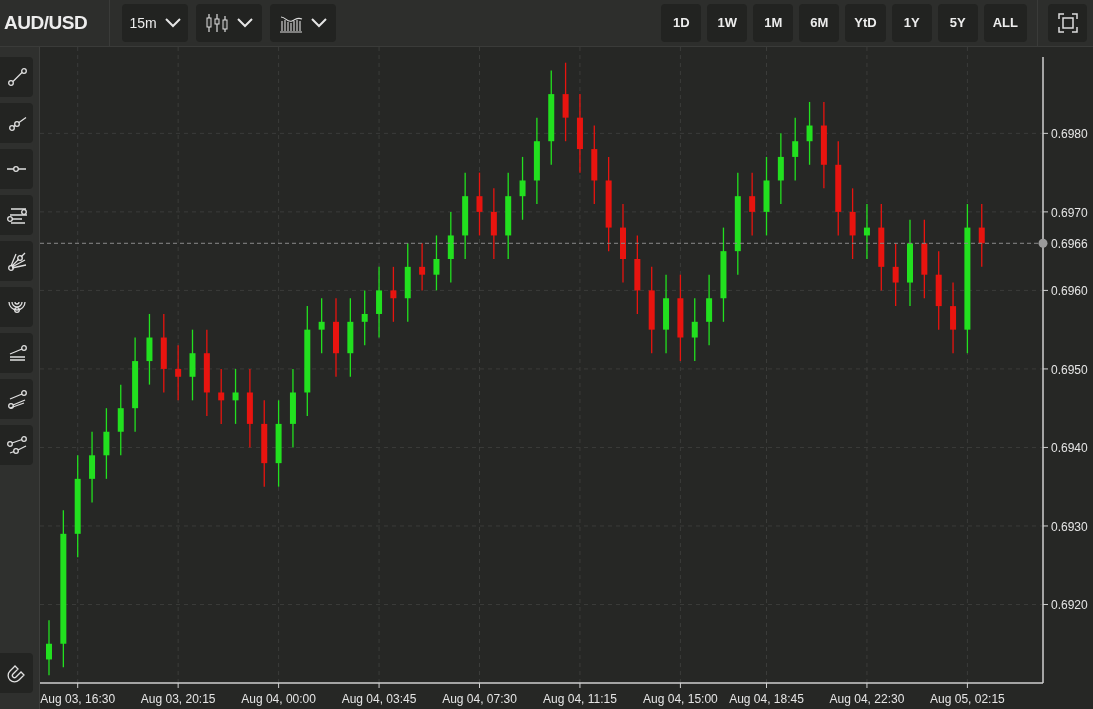 The width and height of the screenshot is (1093, 709). I want to click on y-axis-label: 0.6950, so click(1069, 369).